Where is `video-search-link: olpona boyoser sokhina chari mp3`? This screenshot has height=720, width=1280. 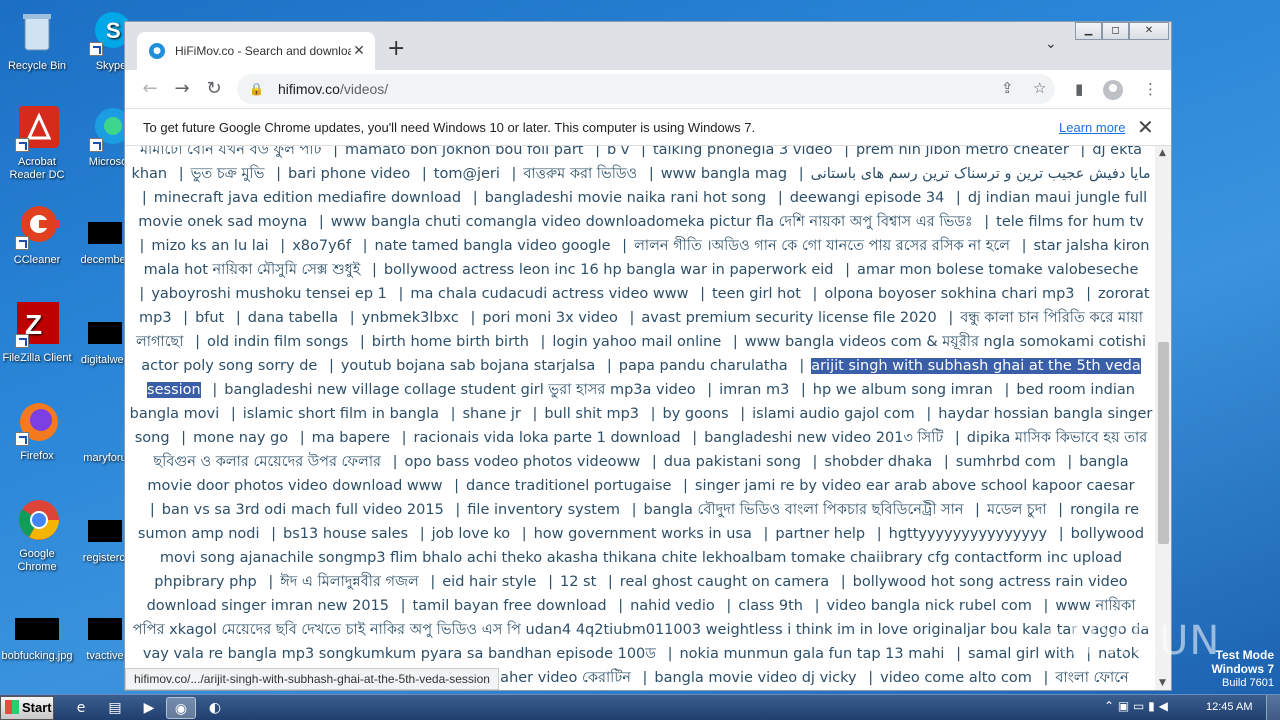
video-search-link: olpona boyoser sokhina chari mp3 is located at coordinates (949, 294).